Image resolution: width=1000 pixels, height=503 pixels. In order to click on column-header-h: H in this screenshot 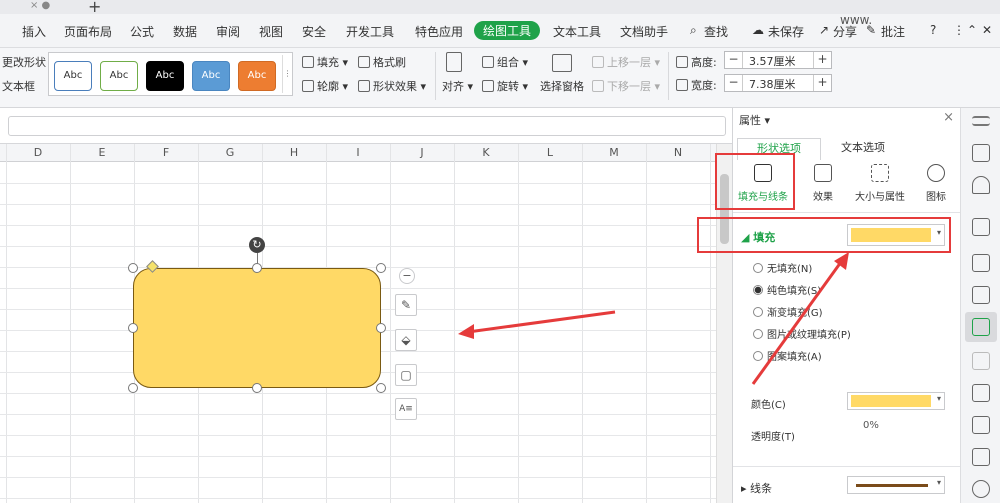, I will do `click(294, 152)`.